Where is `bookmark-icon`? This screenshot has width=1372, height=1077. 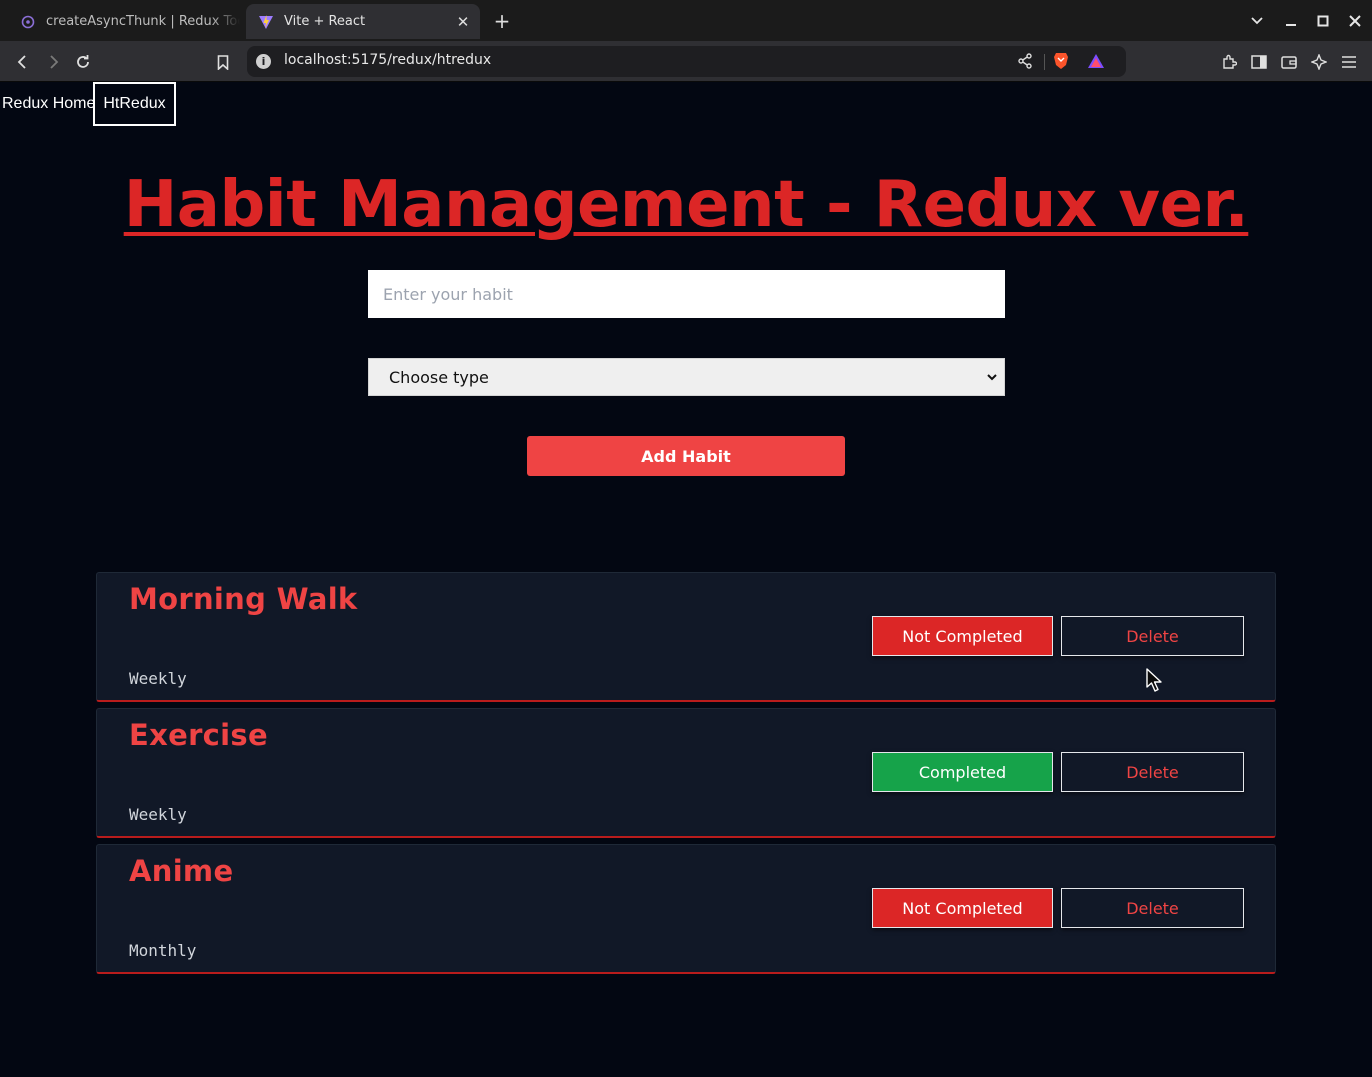
bookmark-icon is located at coordinates (223, 62).